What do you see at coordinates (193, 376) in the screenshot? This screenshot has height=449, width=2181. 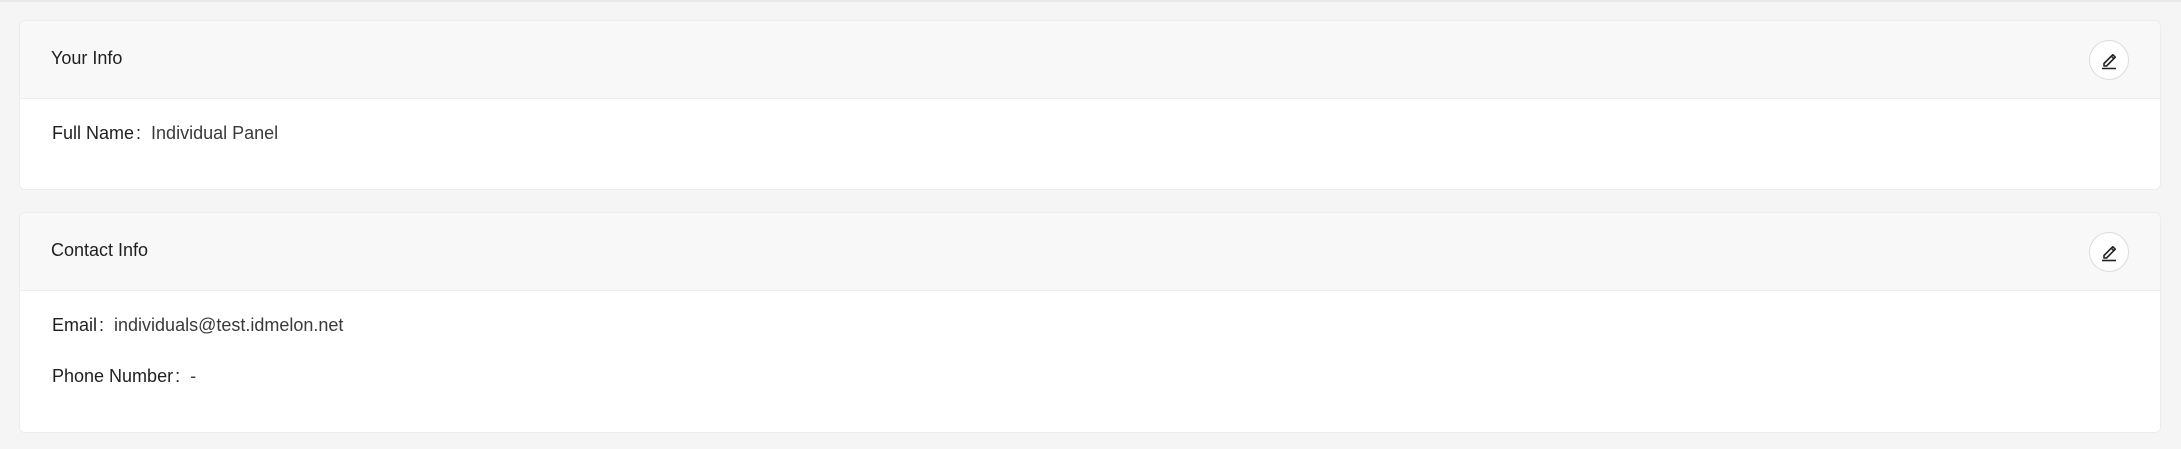 I see `phone-number-value: -` at bounding box center [193, 376].